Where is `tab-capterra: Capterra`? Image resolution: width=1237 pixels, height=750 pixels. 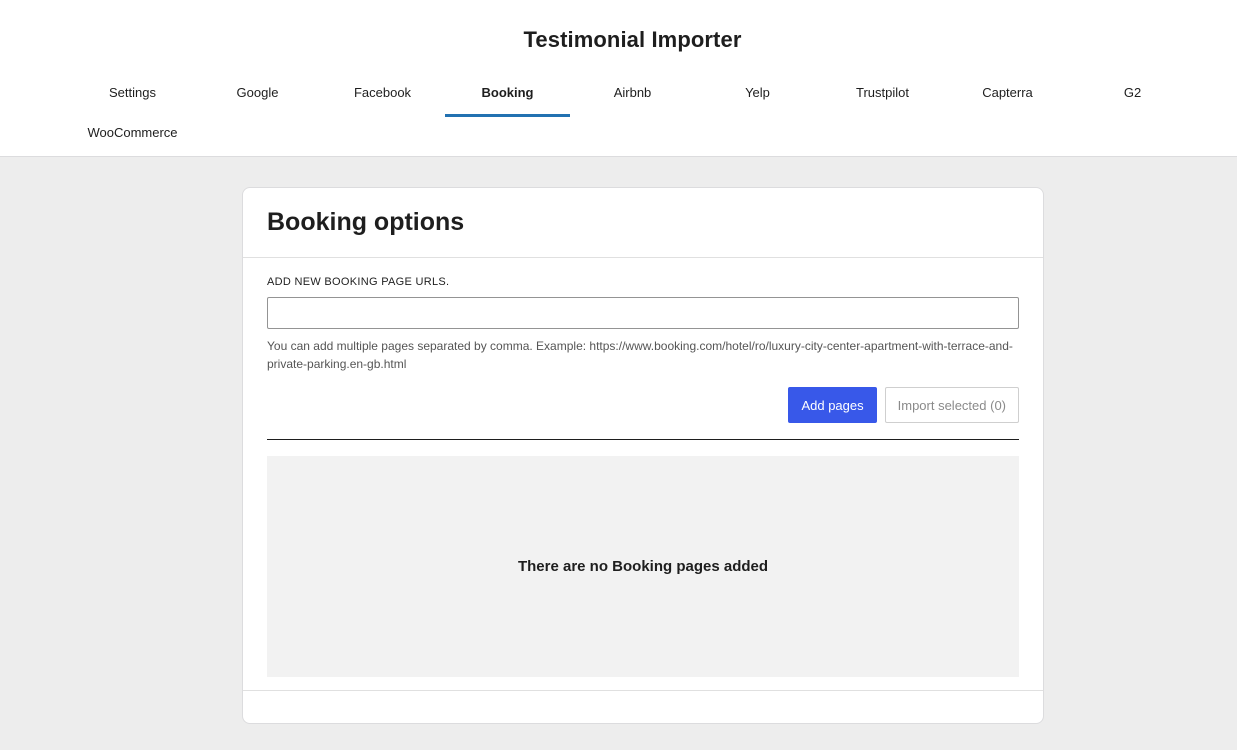 tab-capterra: Capterra is located at coordinates (1007, 92).